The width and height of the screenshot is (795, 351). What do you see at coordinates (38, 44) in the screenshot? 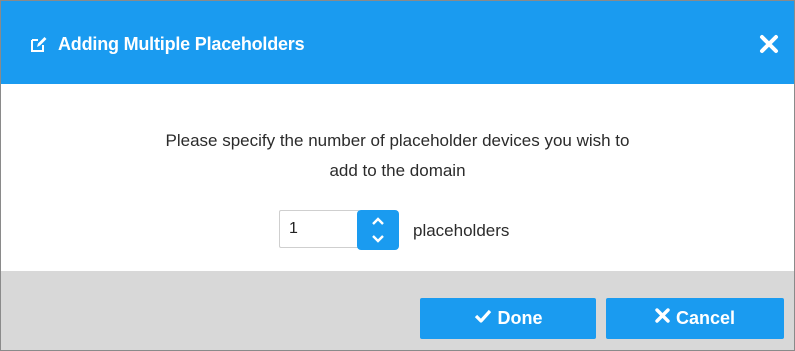
I see `edit-icon` at bounding box center [38, 44].